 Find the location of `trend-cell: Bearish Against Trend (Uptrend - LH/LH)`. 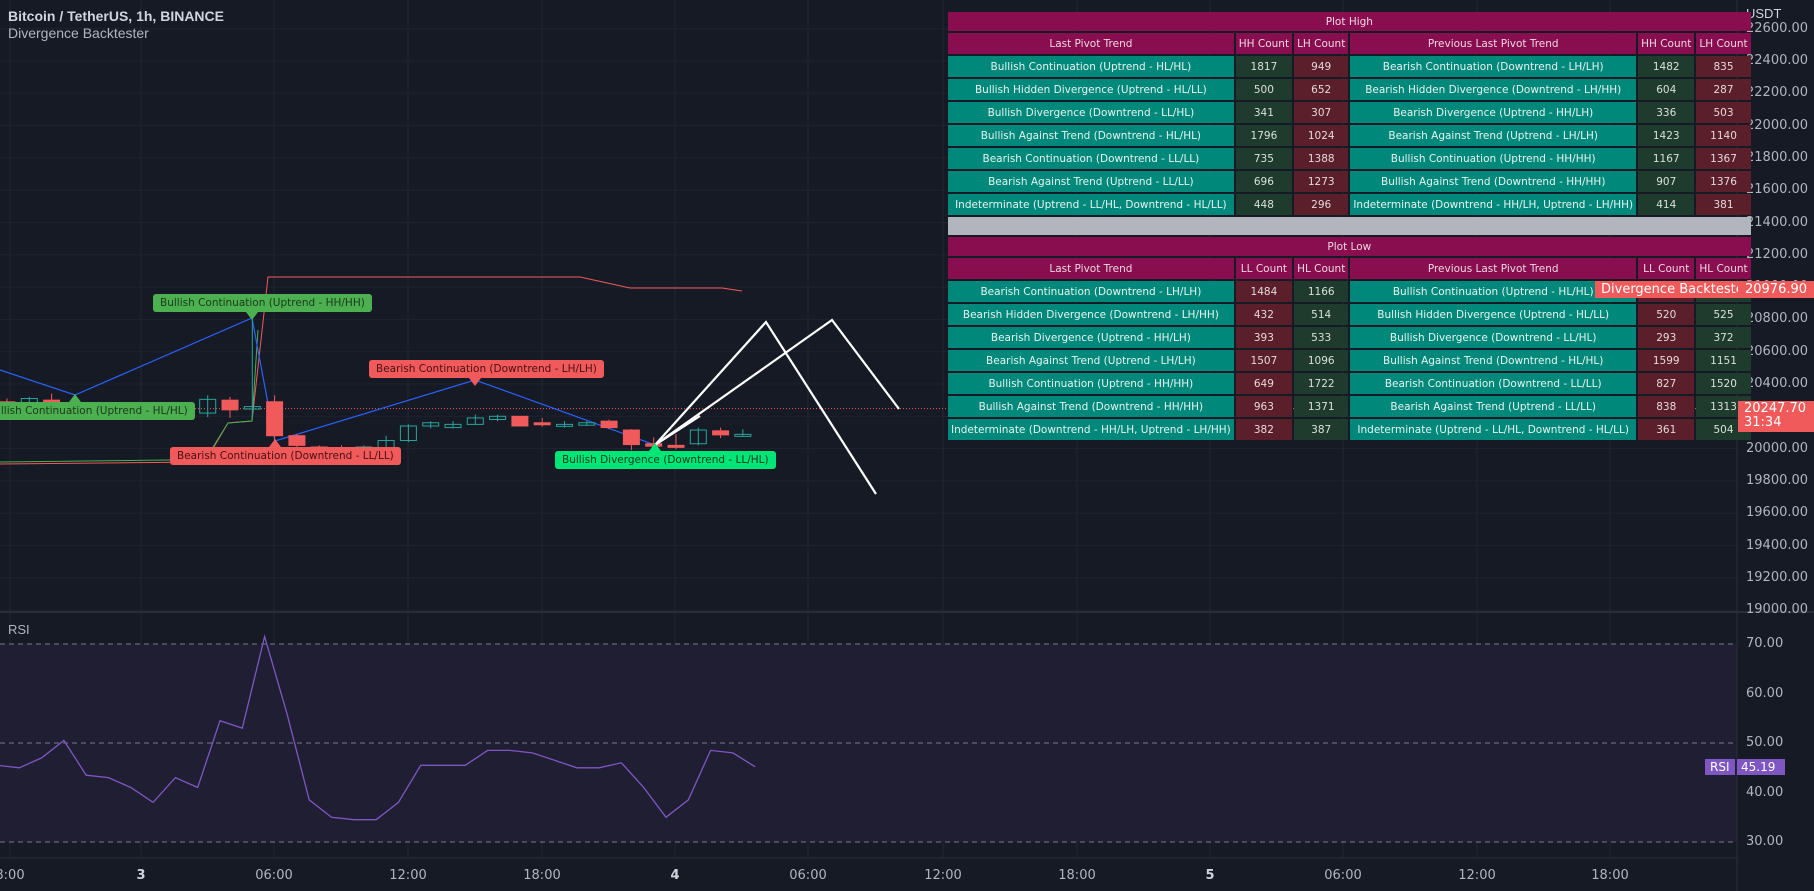

trend-cell: Bearish Against Trend (Uptrend - LH/LH) is located at coordinates (1091, 360).